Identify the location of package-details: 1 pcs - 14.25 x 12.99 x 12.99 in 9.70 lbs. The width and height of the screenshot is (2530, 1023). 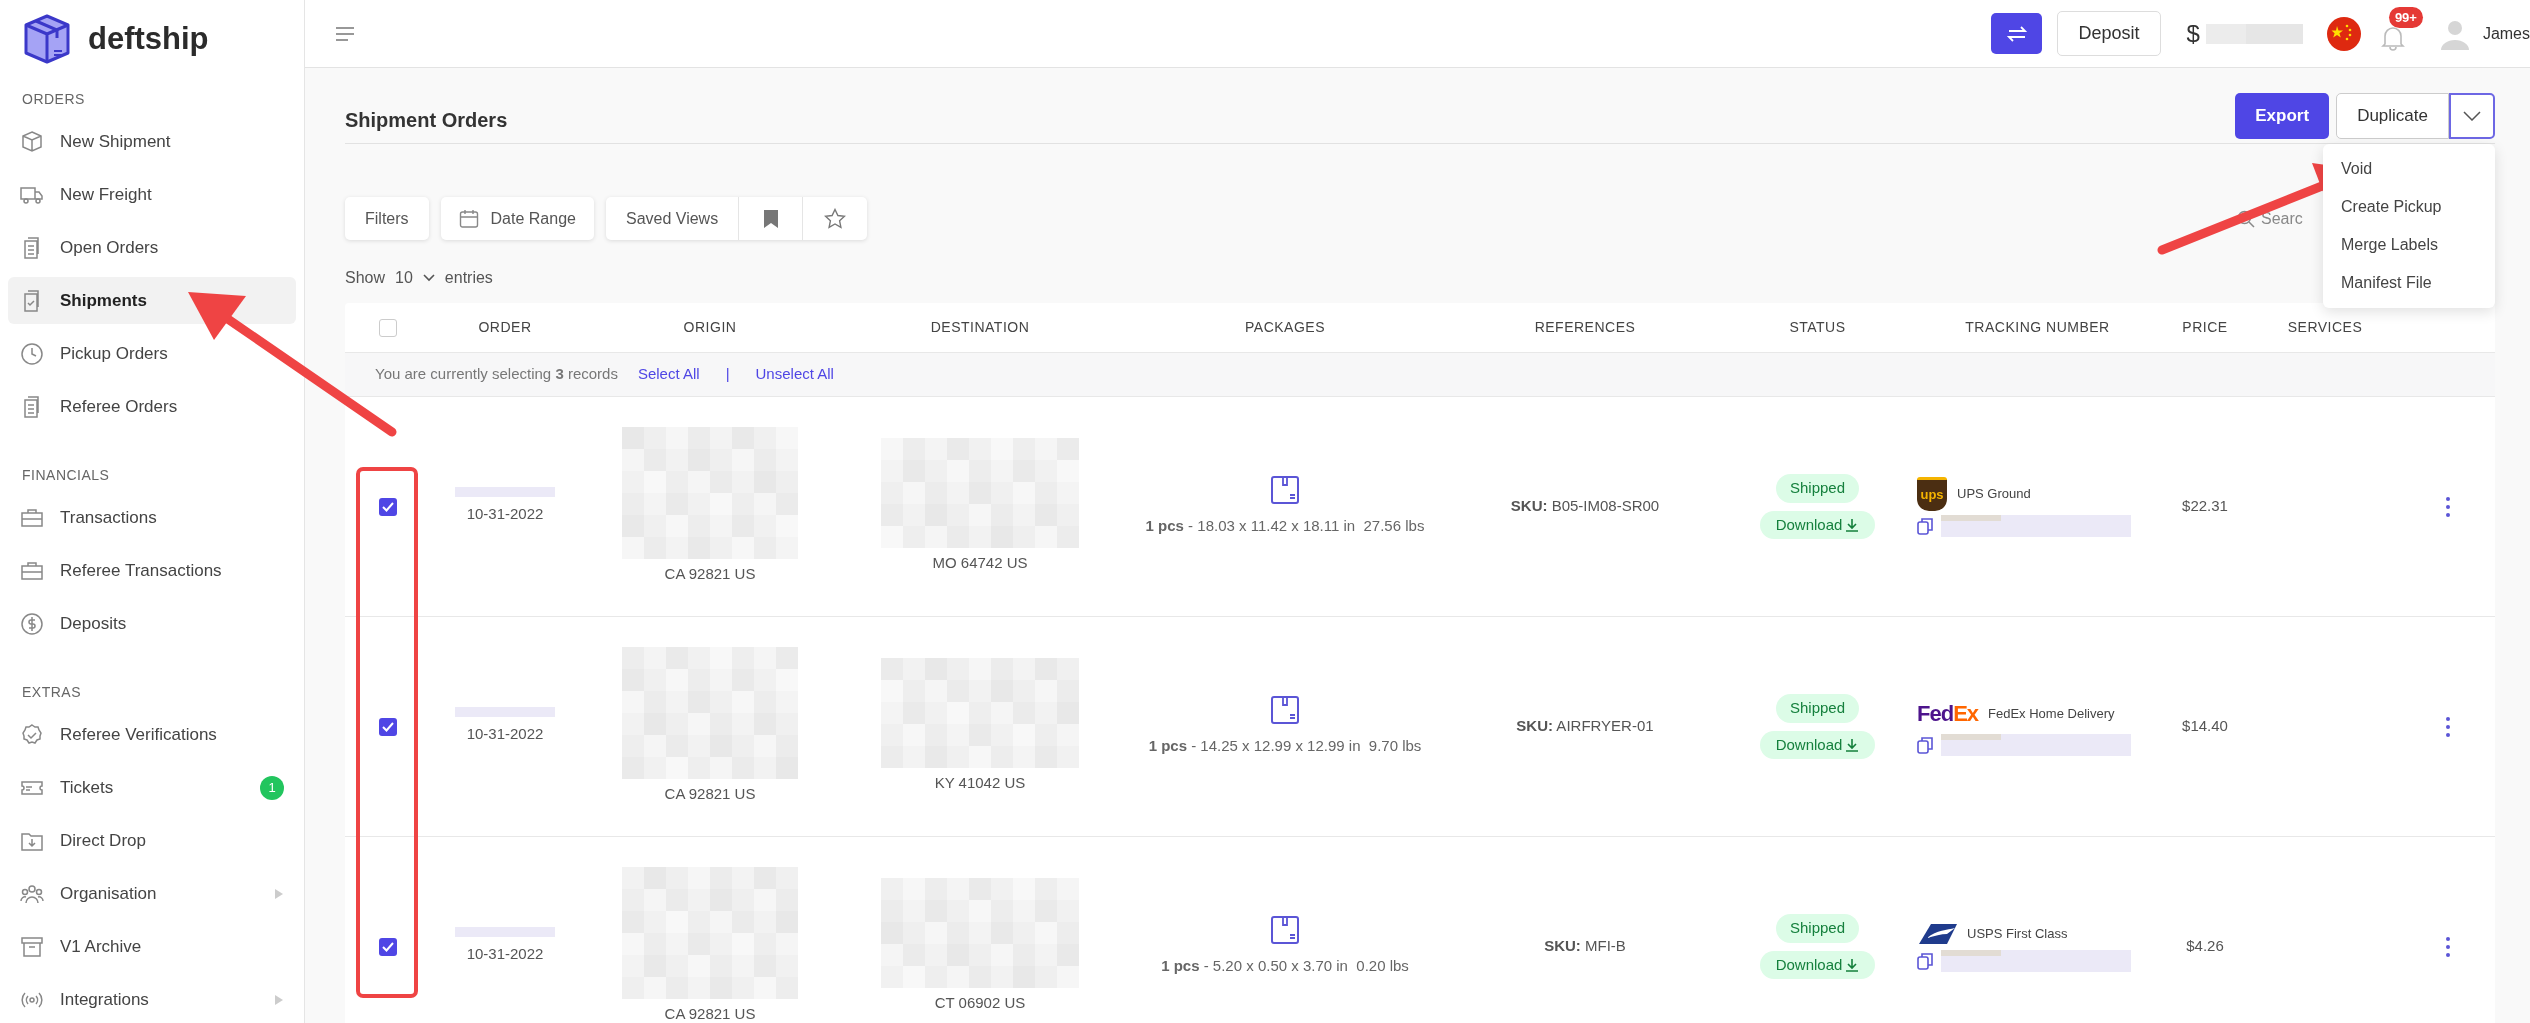
(1285, 746).